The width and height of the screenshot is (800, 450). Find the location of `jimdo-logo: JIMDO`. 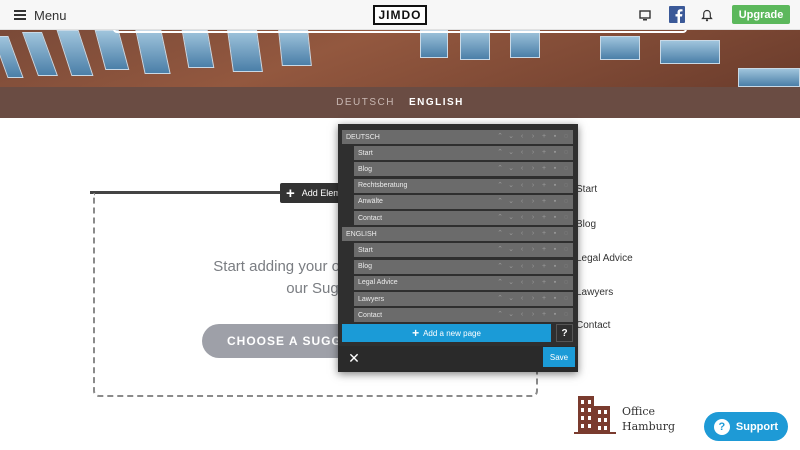

jimdo-logo: JIMDO is located at coordinates (400, 15).